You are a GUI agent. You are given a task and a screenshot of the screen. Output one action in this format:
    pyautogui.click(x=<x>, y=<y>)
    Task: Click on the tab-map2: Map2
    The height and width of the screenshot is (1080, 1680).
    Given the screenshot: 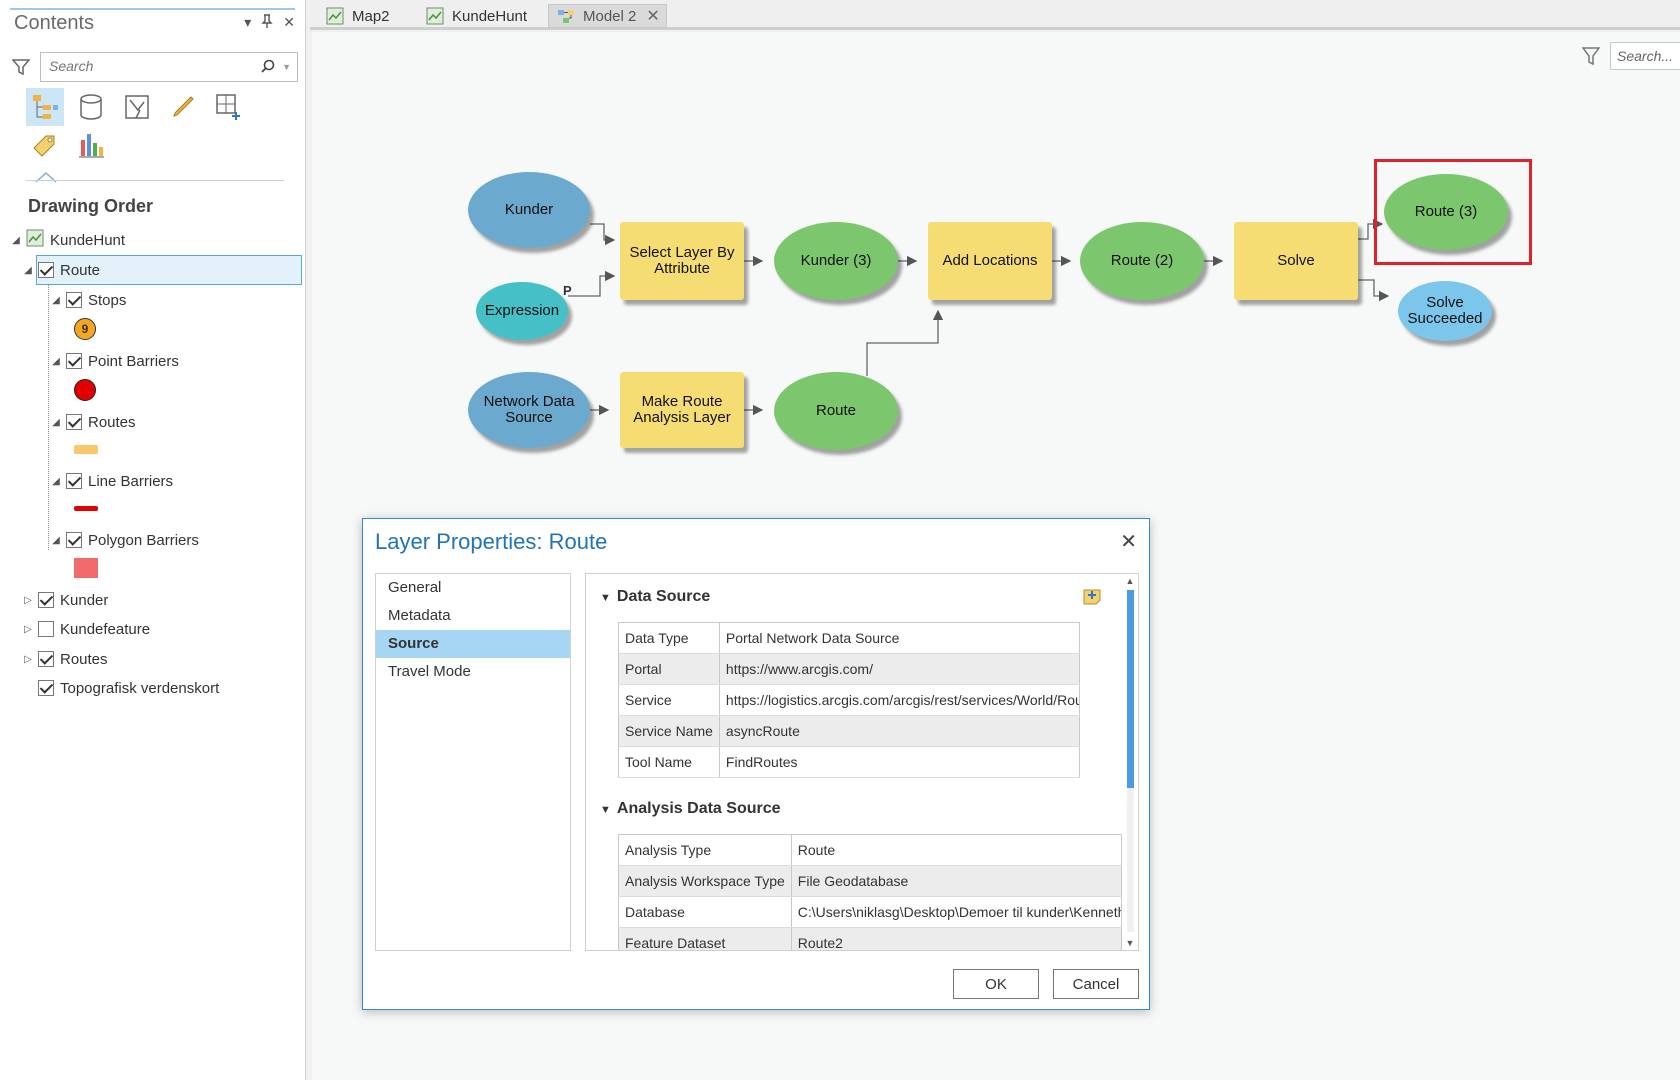 What is the action you would take?
    pyautogui.click(x=354, y=16)
    